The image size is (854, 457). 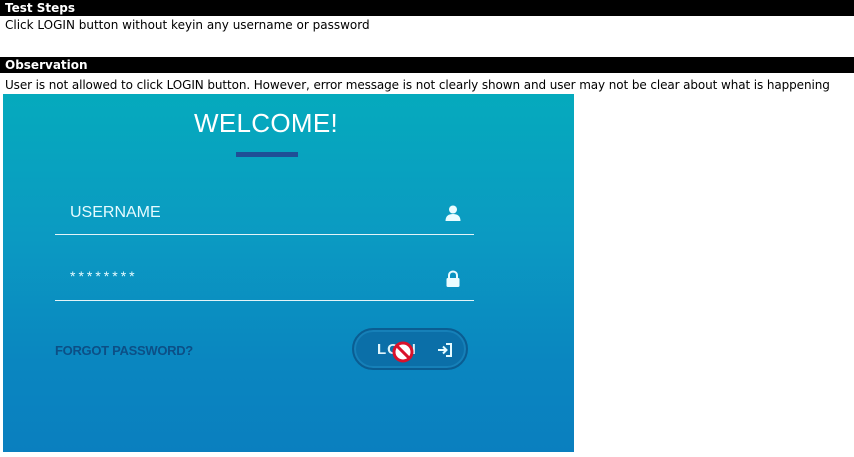 I want to click on password-field: ********, so click(x=264, y=280).